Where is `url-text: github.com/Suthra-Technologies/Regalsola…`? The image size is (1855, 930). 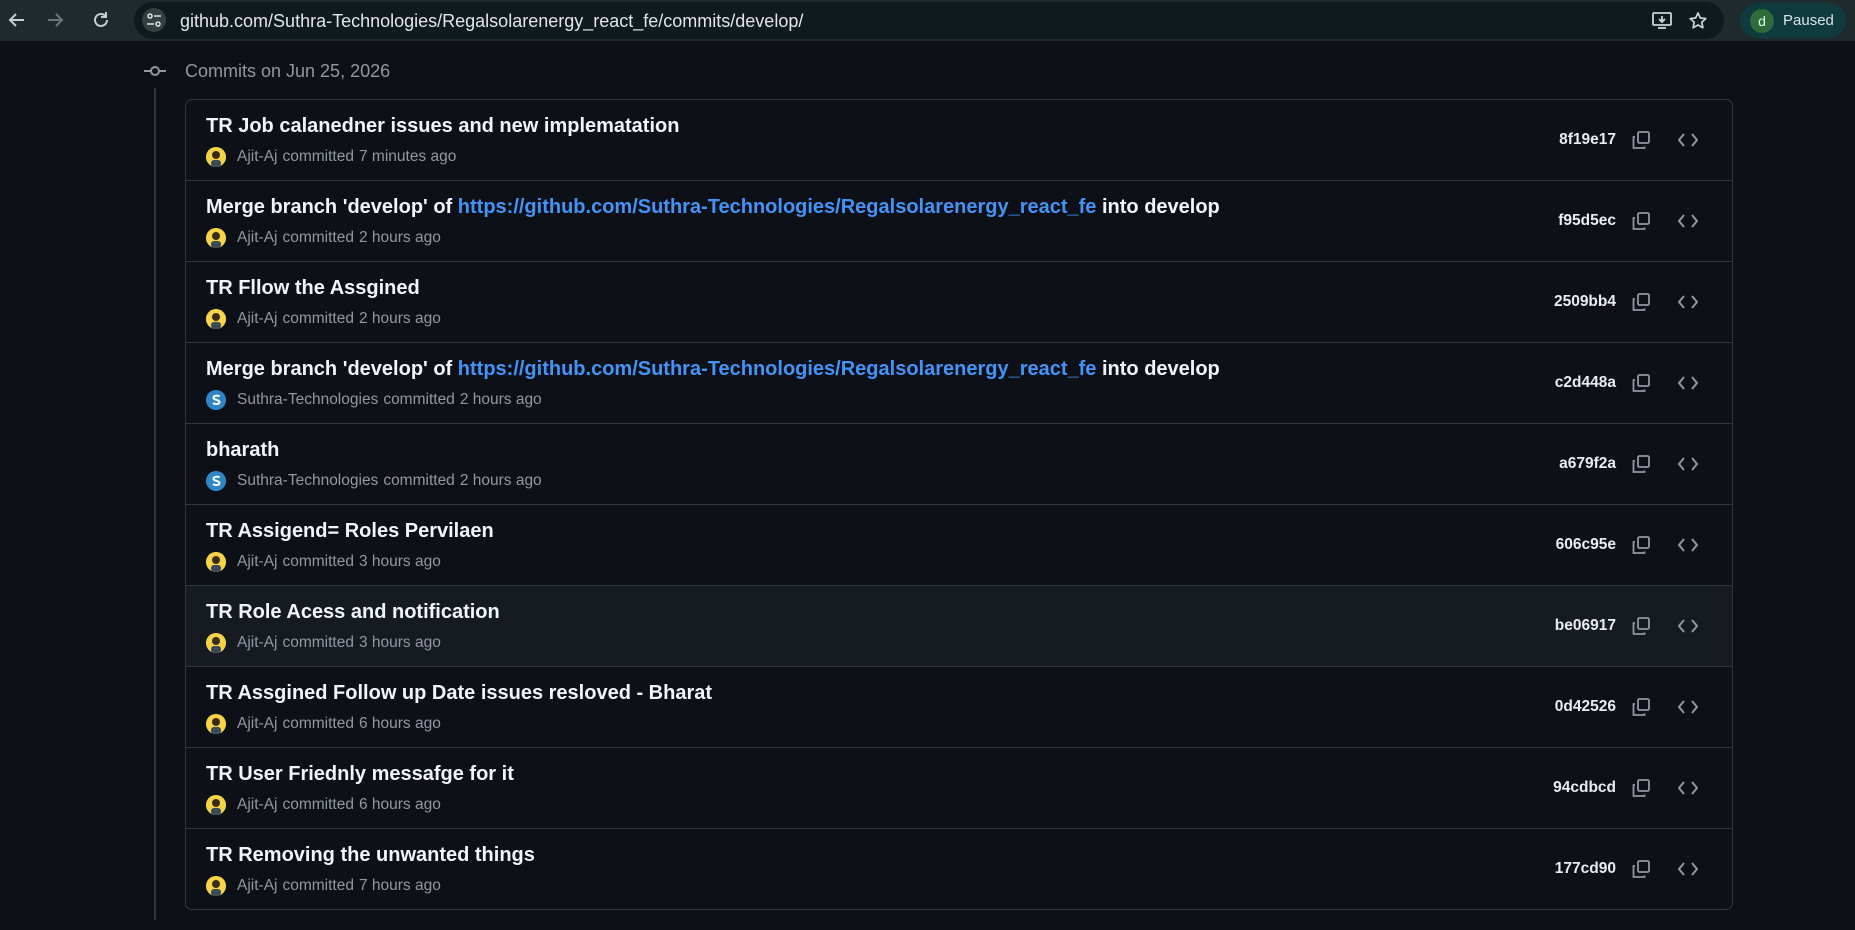 url-text: github.com/Suthra-Technologies/Regalsola… is located at coordinates (491, 21).